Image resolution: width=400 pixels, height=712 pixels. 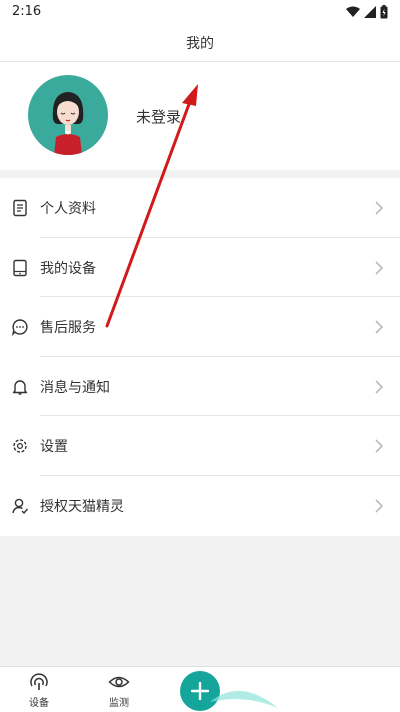 I want to click on menu-item-settings: 设置, so click(x=200, y=446).